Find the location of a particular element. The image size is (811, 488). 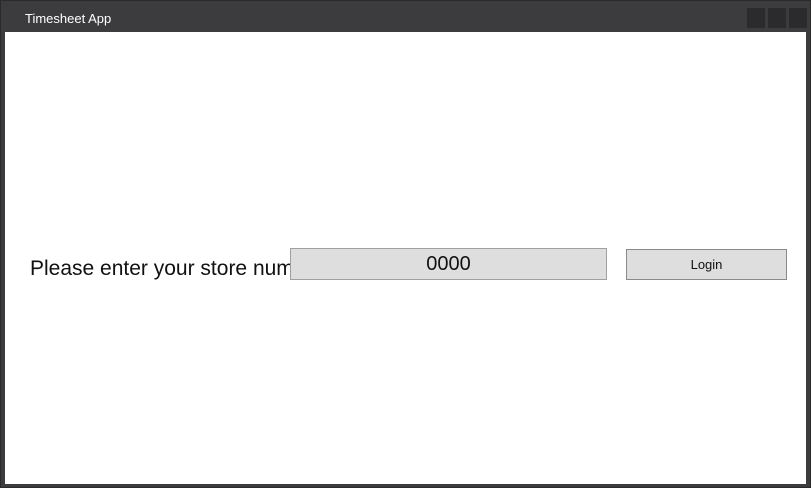

store-number-label: Please enter your store num: is located at coordinates (165, 268).